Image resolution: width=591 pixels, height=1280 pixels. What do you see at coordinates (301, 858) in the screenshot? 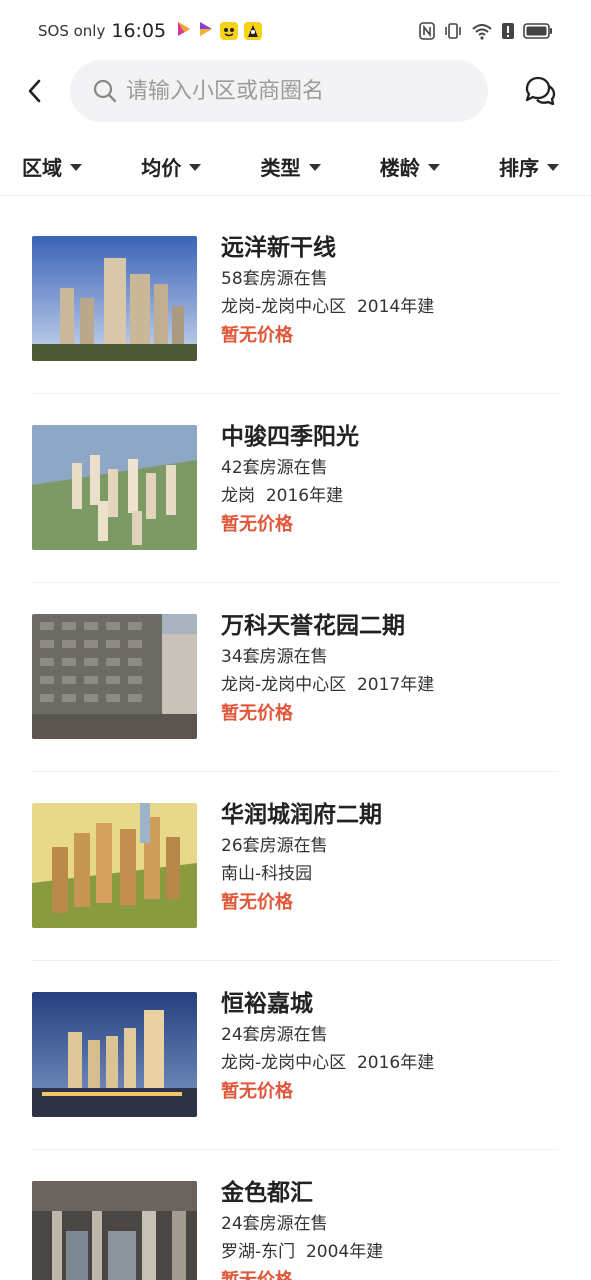
I see `community-info: 华润城润府二期 26套房源在售 南山-科技园 暂无价格` at bounding box center [301, 858].